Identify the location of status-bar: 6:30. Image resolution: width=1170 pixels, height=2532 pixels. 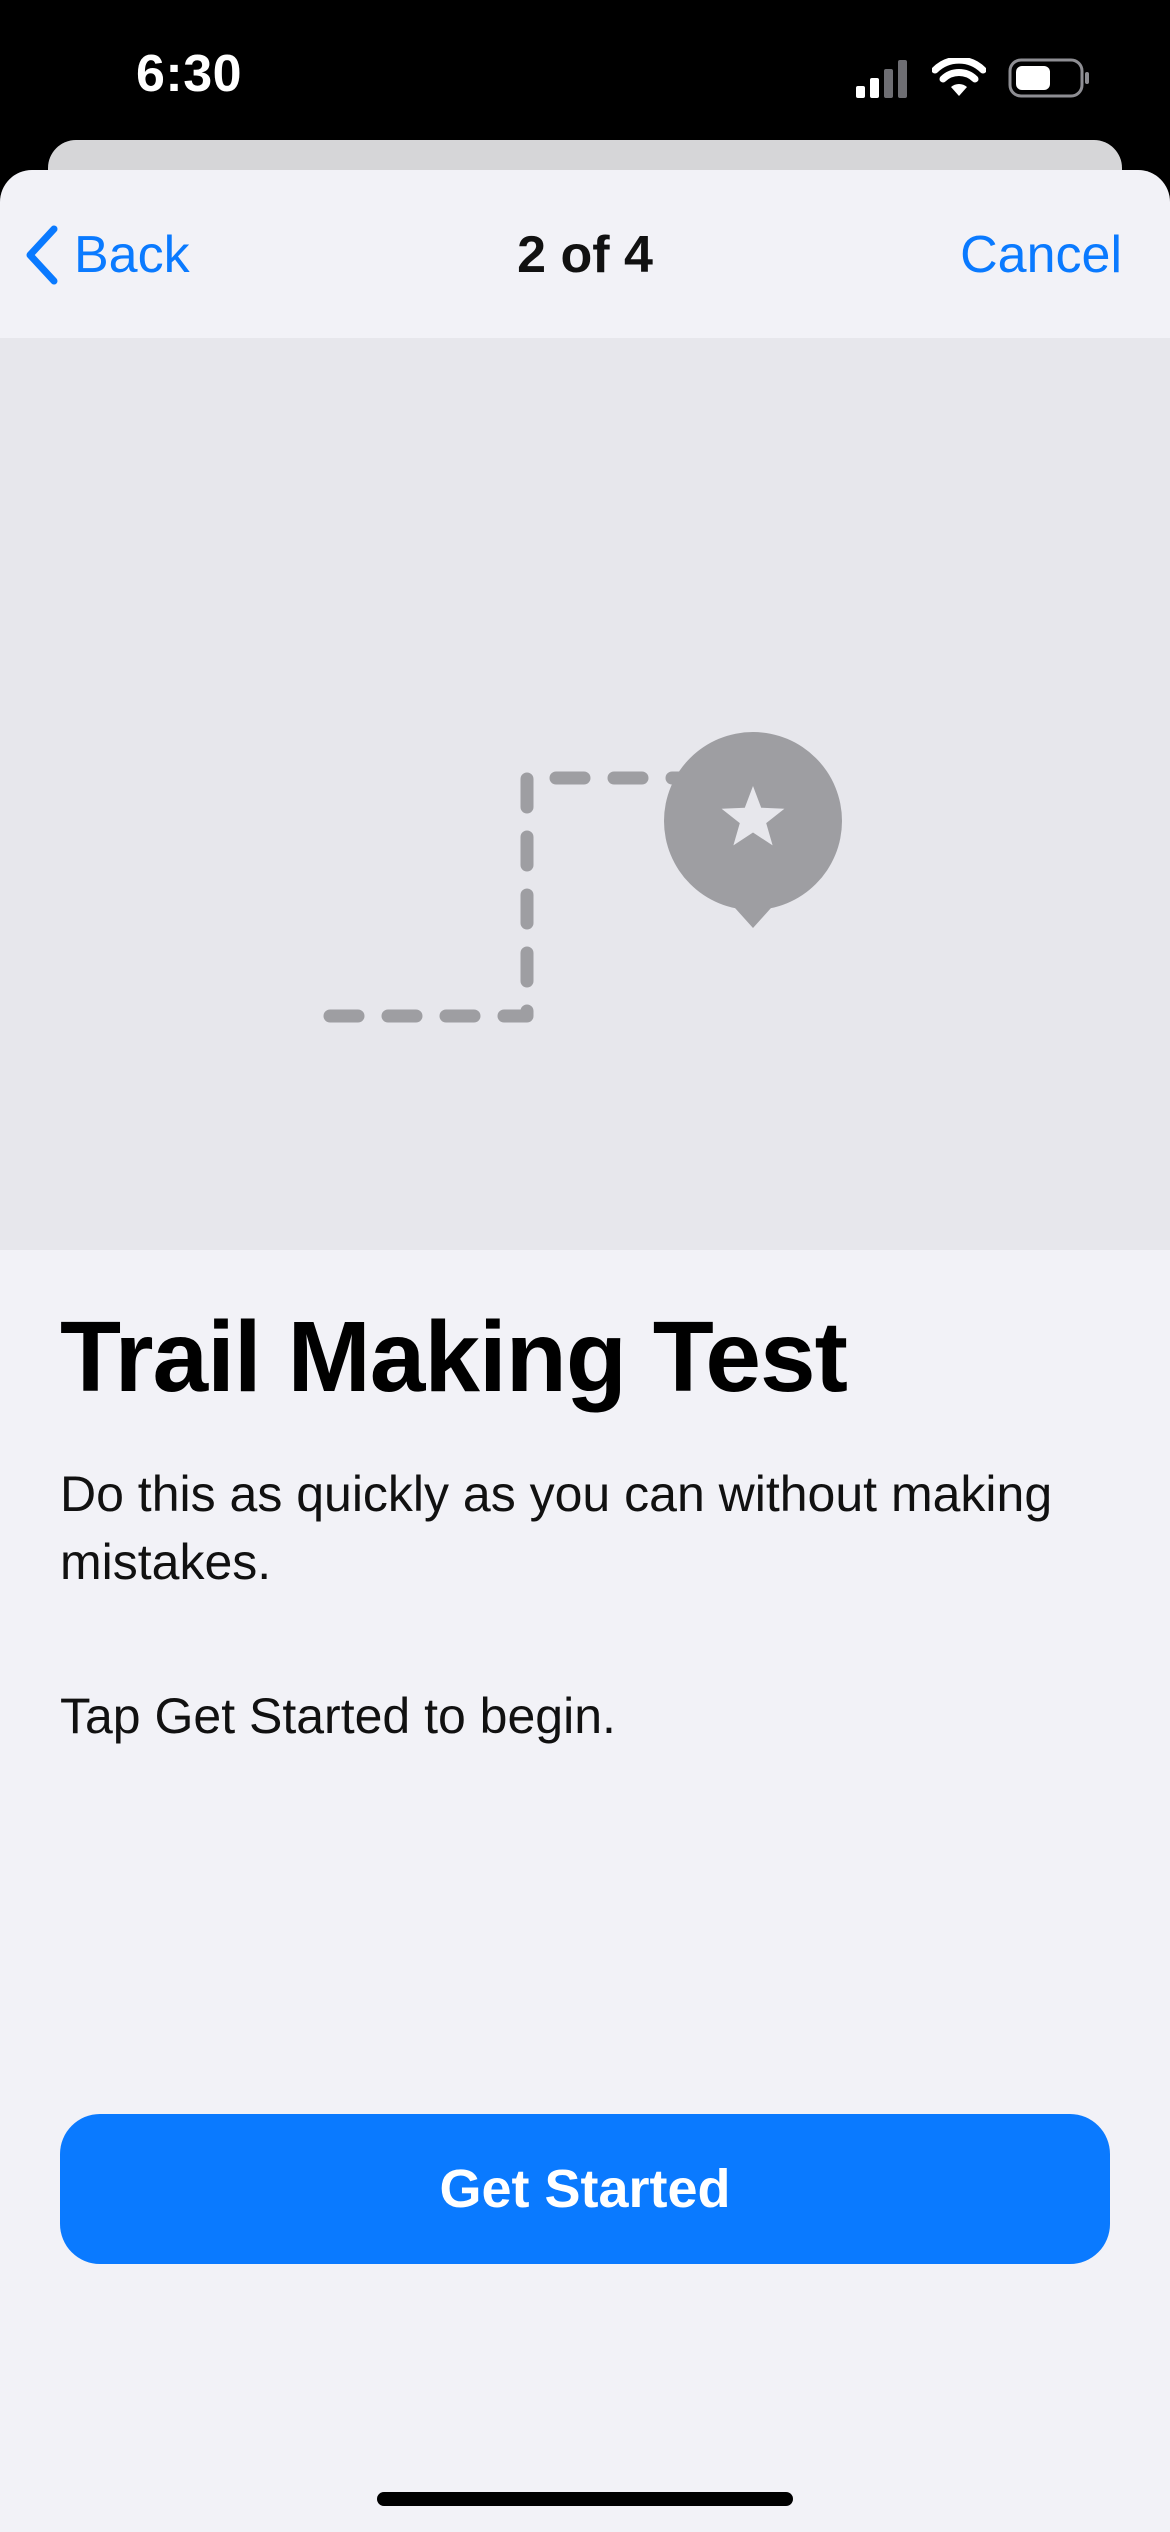
(585, 75).